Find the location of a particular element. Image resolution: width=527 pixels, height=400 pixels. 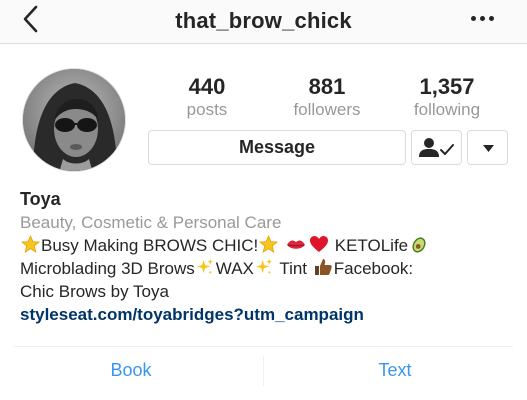

person-check-icon is located at coordinates (436, 147).